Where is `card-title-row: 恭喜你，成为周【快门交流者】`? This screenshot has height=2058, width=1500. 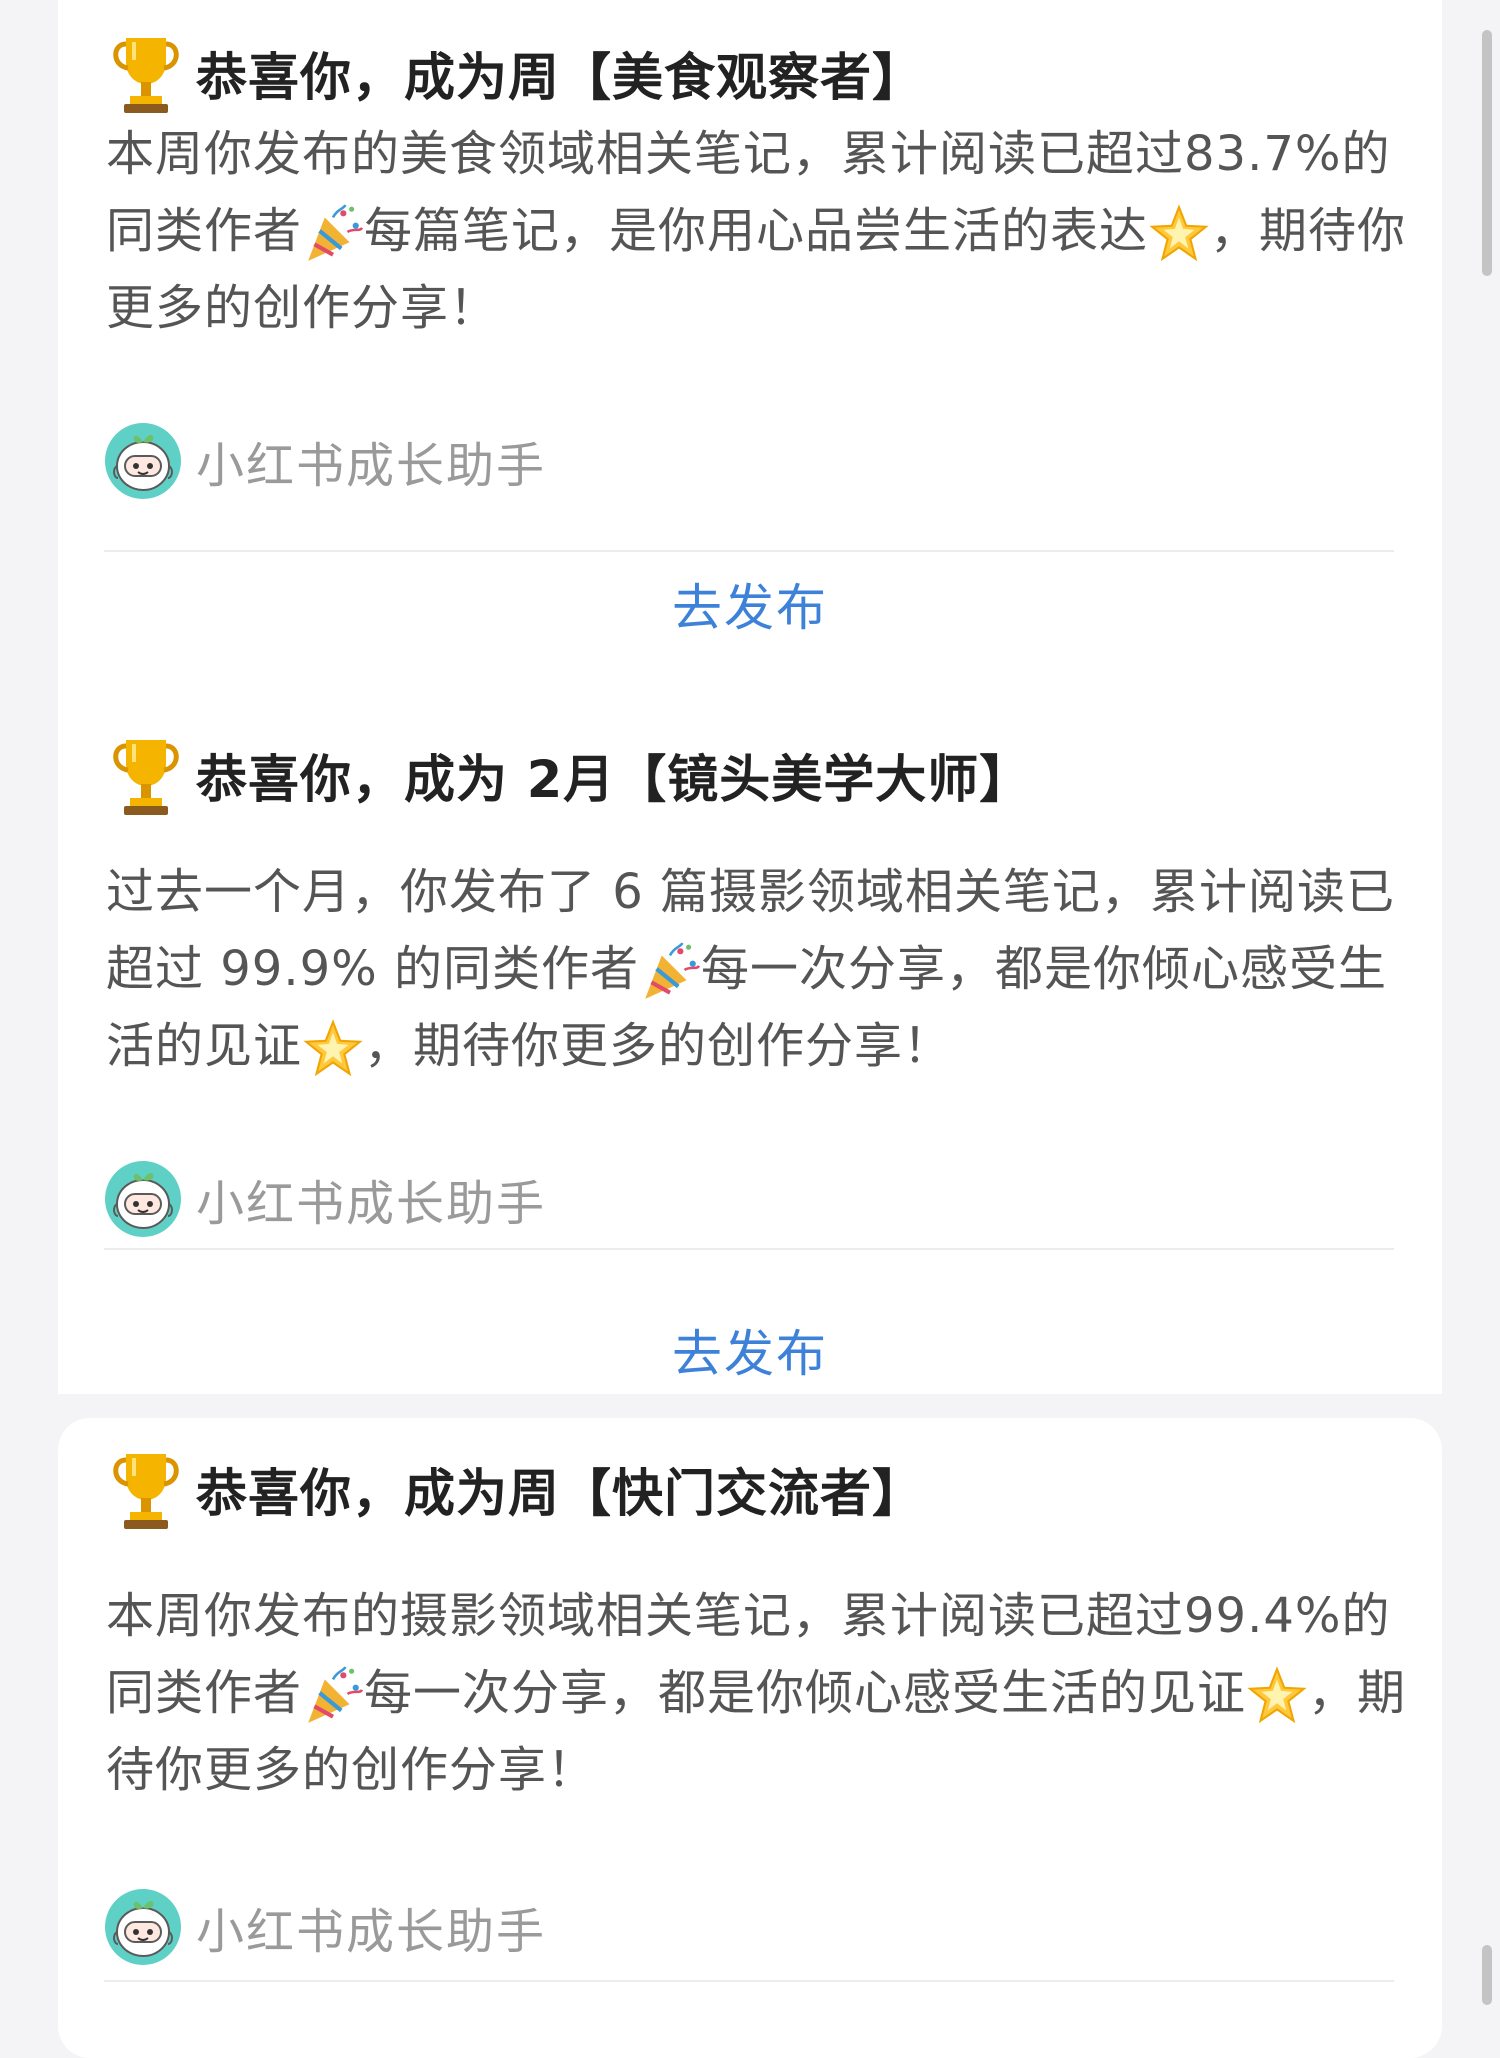
card-title-row: 恭喜你，成为周【快门交流者】 is located at coordinates (516, 1489).